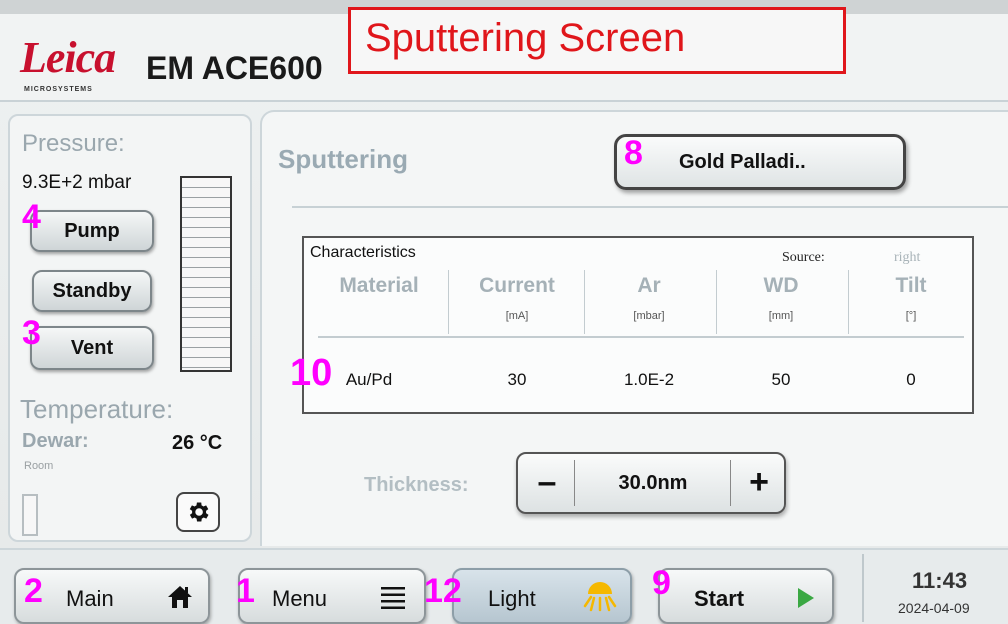 This screenshot has width=1008, height=624. I want to click on annotation-12: 12, so click(443, 591).